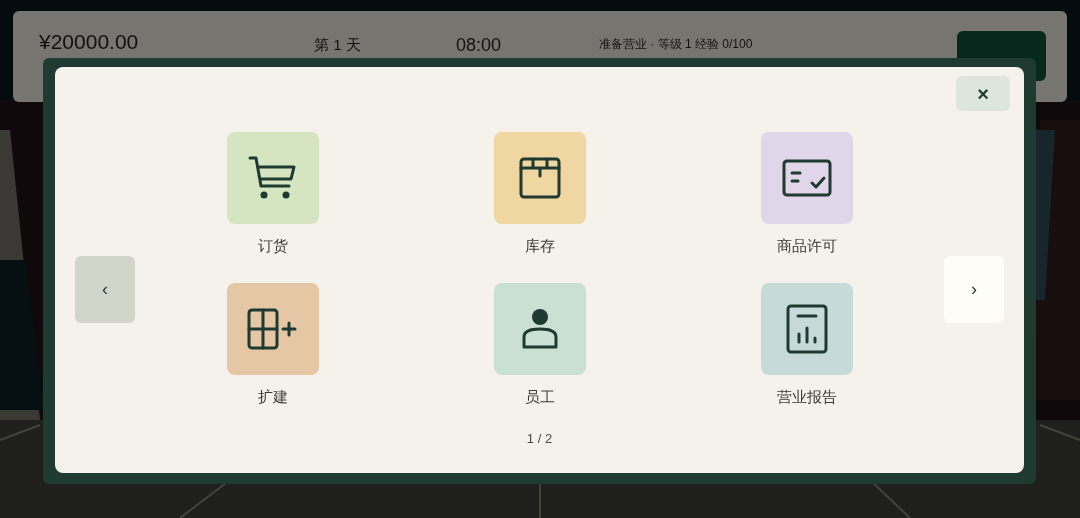 Image resolution: width=1080 pixels, height=518 pixels. I want to click on tile-label: 员工, so click(539, 397).